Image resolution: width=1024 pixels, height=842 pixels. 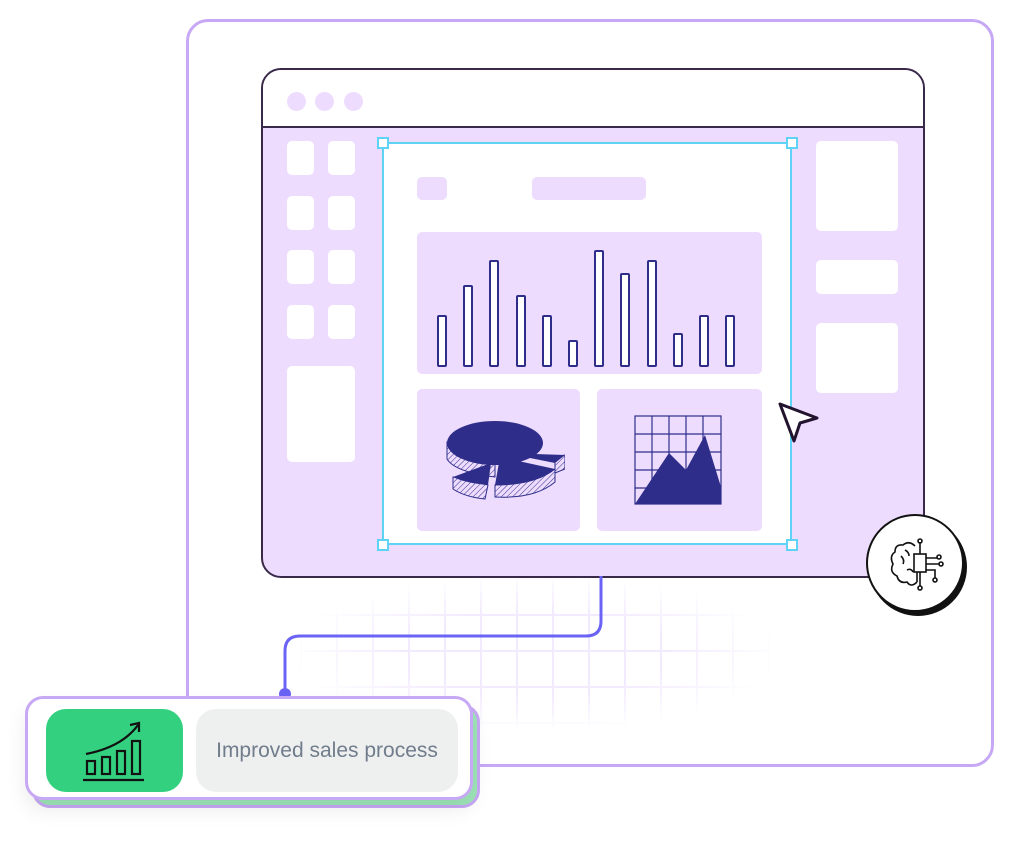 I want to click on placeholder-title, so click(x=589, y=188).